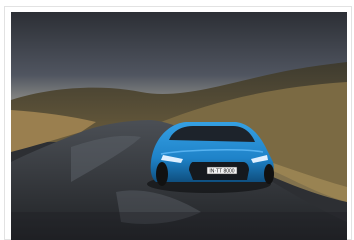 This screenshot has height=240, width=354. What do you see at coordinates (162, 174) in the screenshot?
I see `left-wheel` at bounding box center [162, 174].